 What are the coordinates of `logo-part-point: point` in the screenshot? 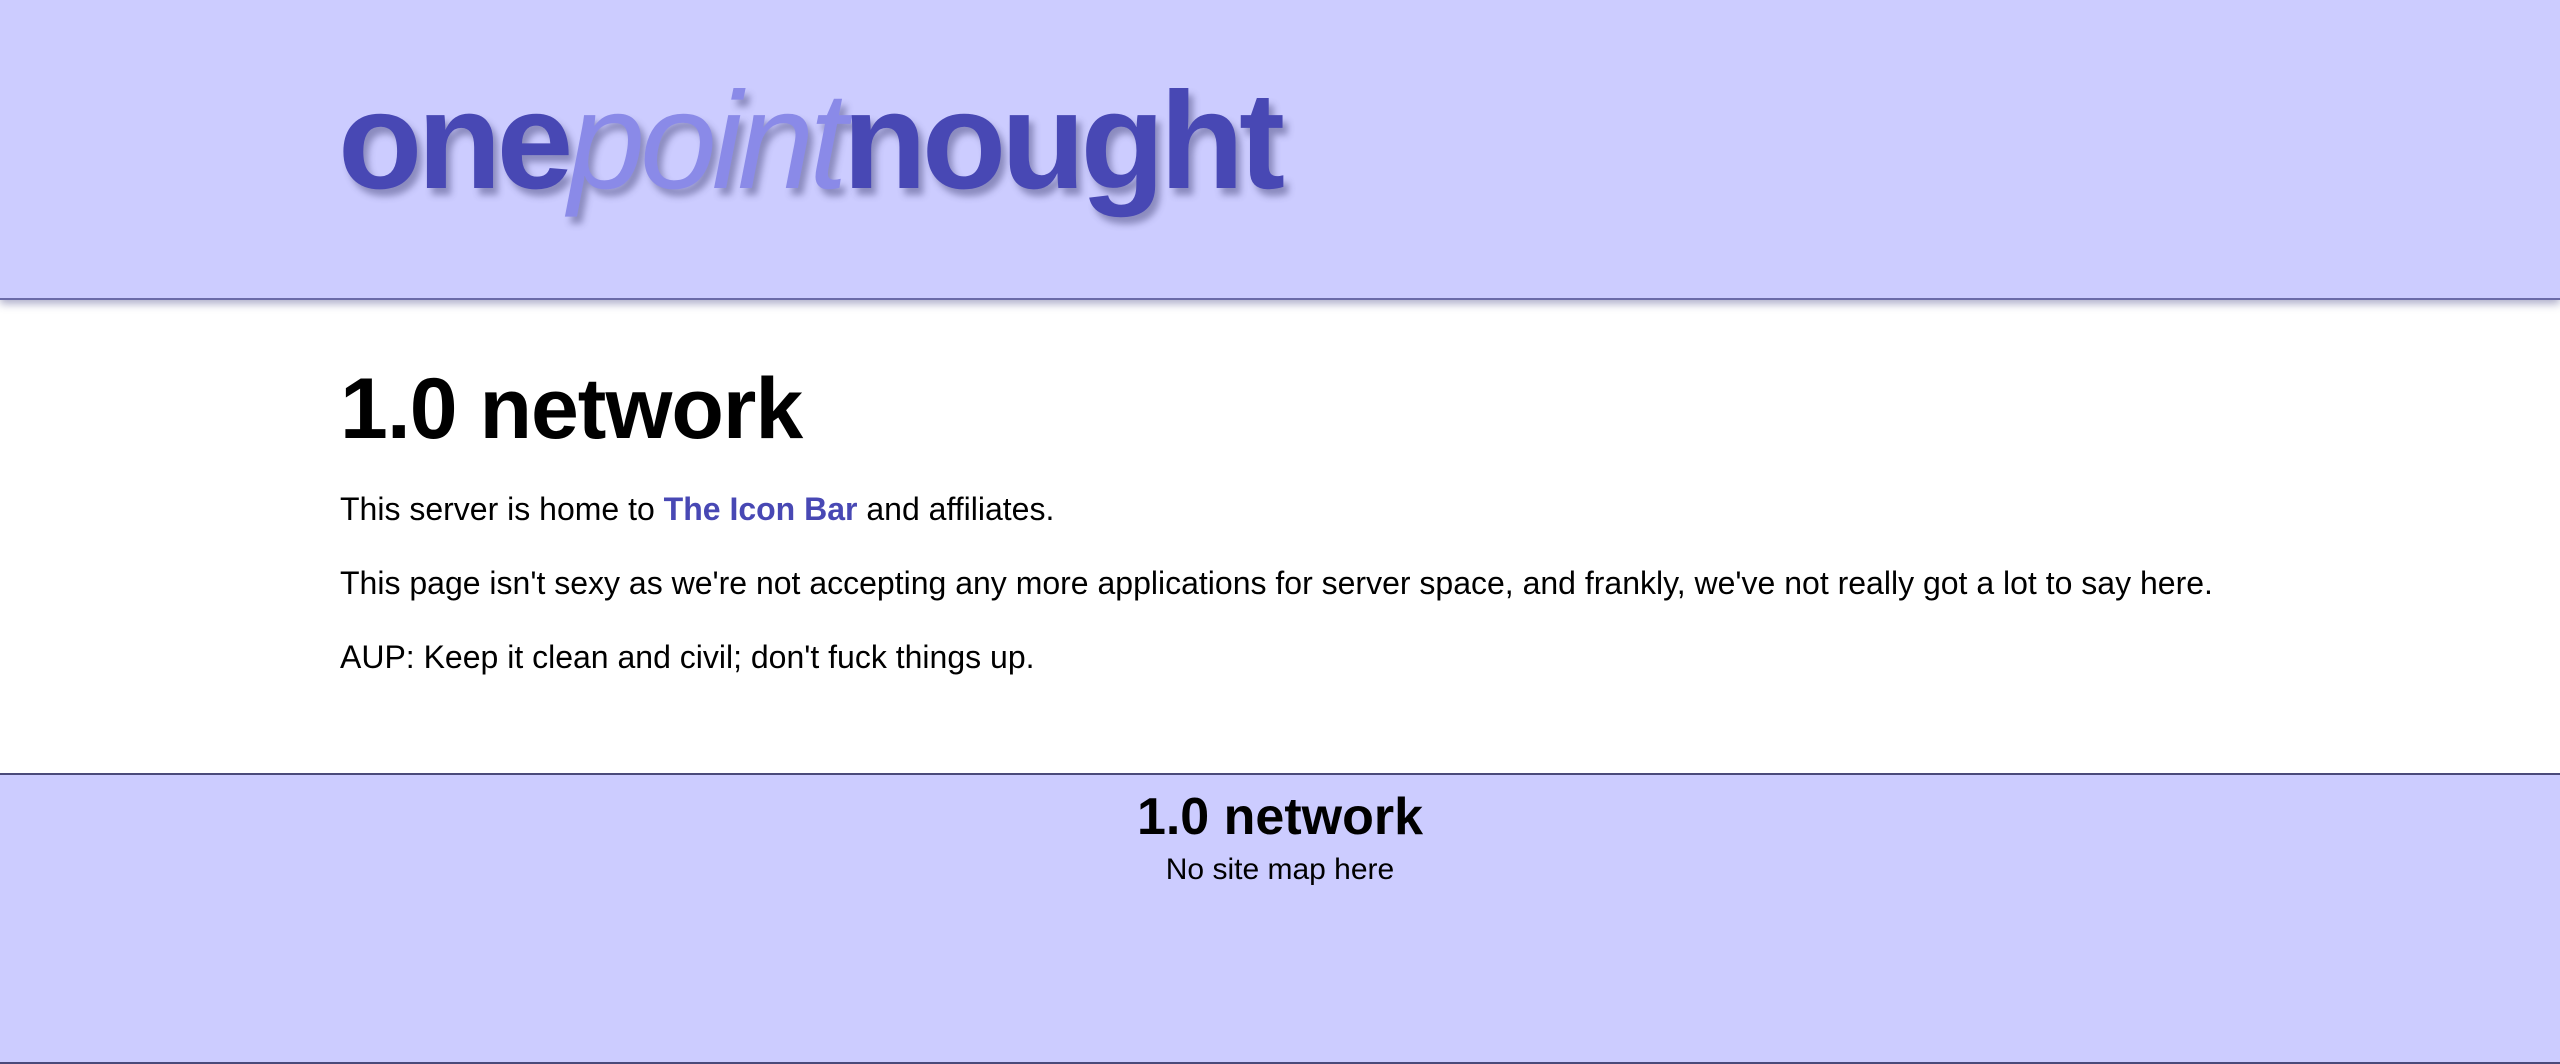 It's located at (707, 141).